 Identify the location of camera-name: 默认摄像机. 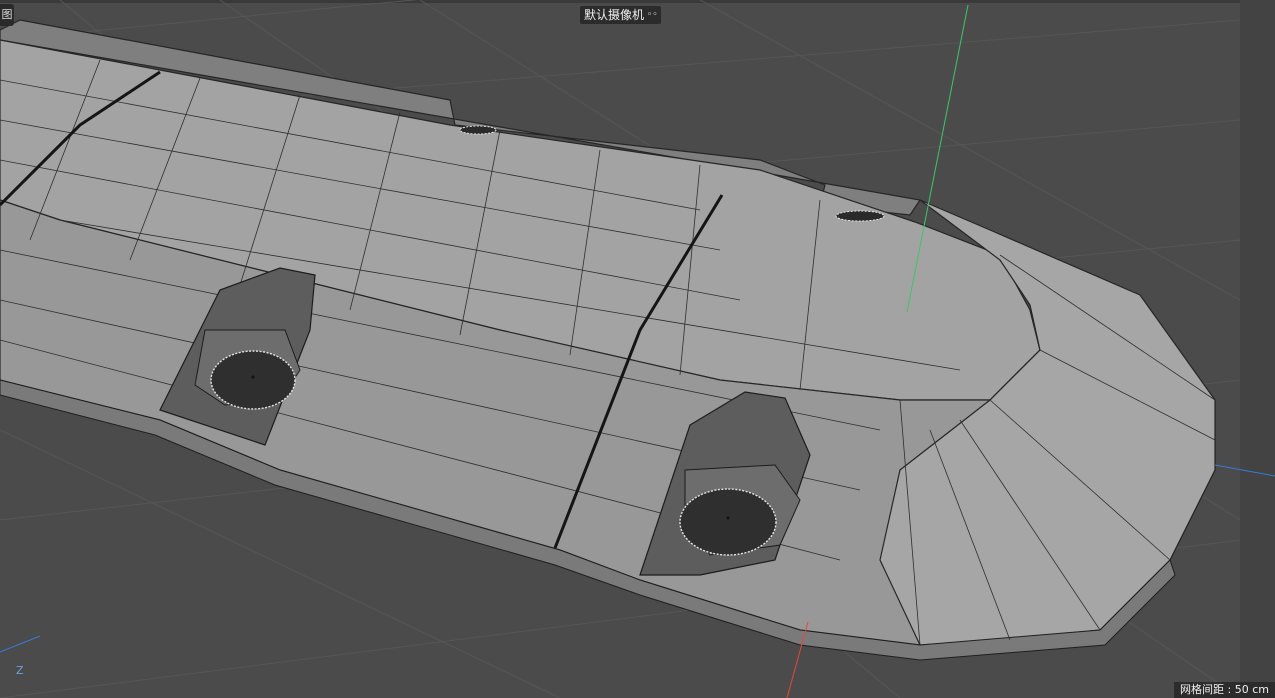
(614, 15).